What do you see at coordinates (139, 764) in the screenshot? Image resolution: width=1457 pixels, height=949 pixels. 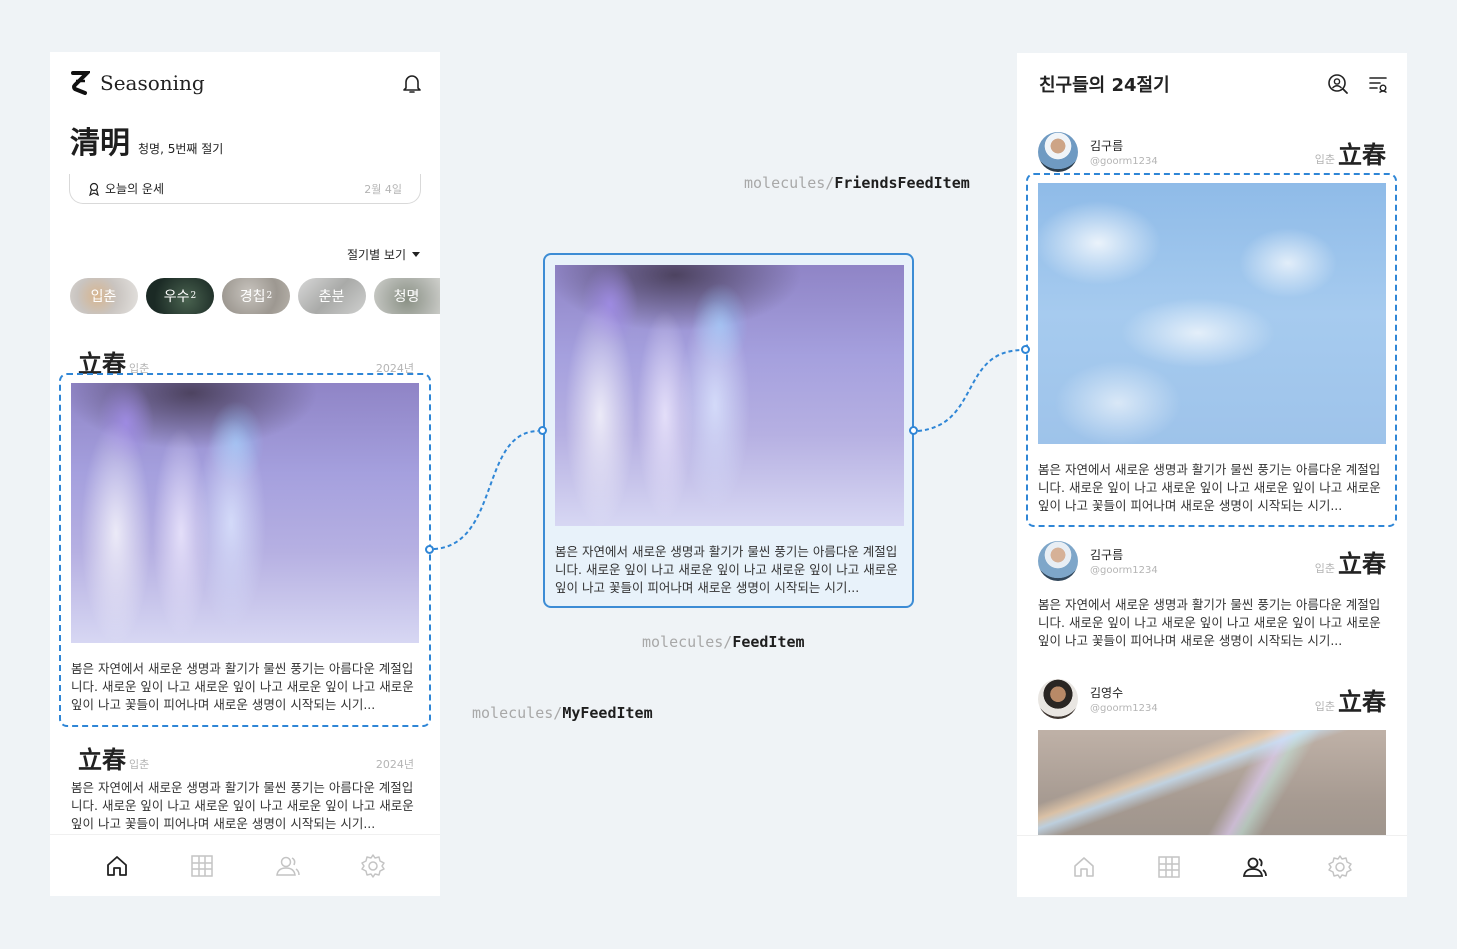 I see `feed-season-korean: 입춘` at bounding box center [139, 764].